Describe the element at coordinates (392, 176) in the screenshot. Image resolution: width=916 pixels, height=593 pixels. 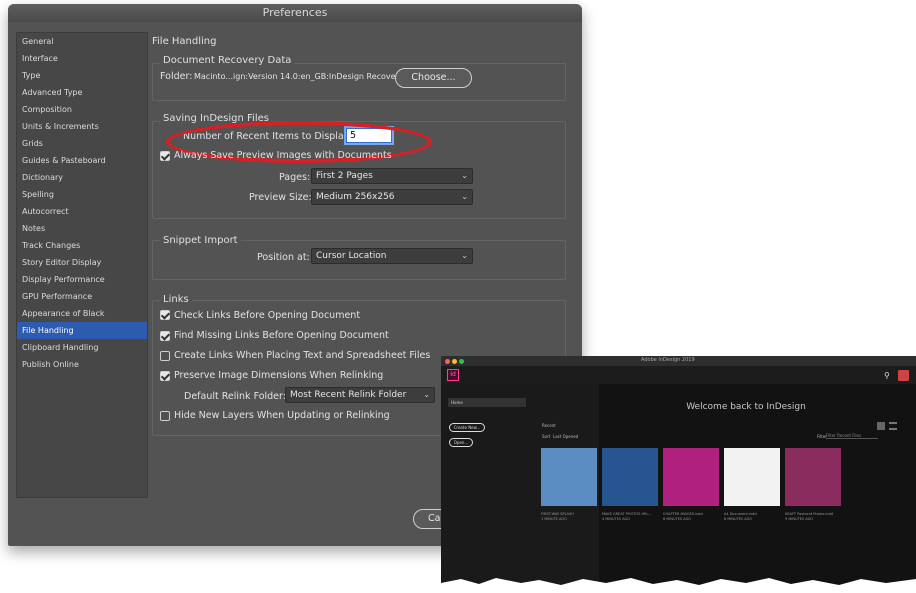
I see `pages-select: First 2 Pages ⌄` at that location.